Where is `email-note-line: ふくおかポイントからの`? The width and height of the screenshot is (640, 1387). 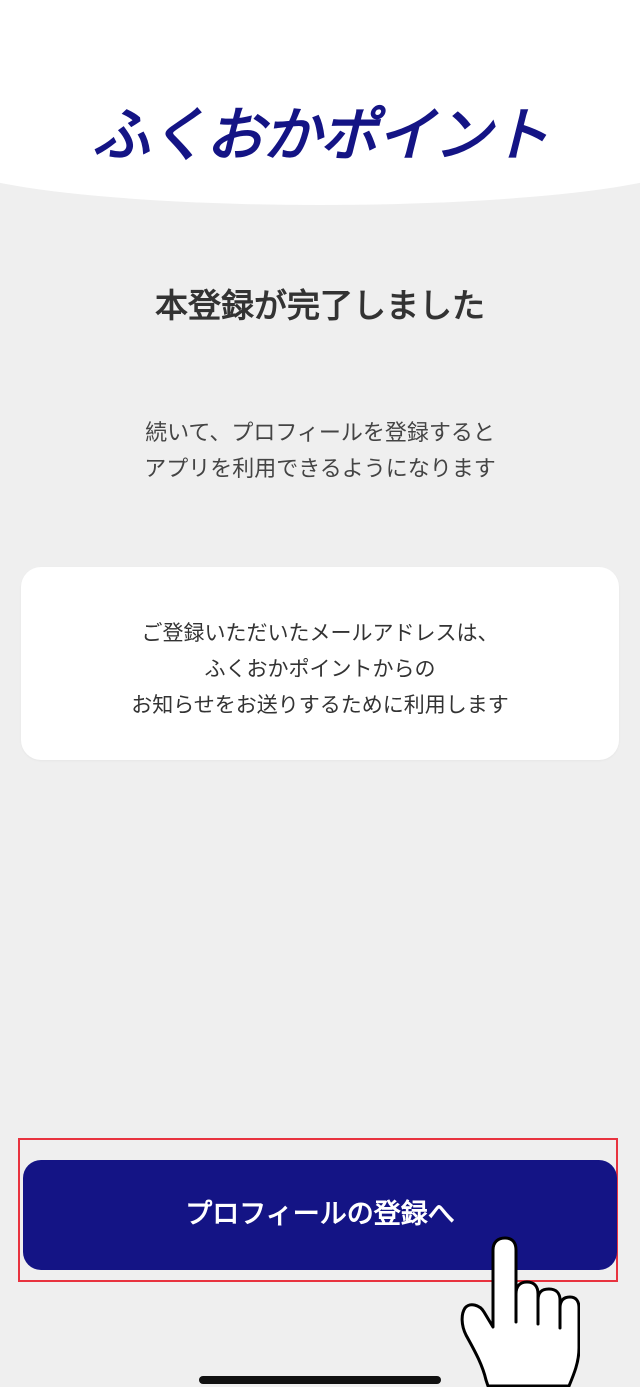
email-note-line: ふくおかポイントからの is located at coordinates (320, 669).